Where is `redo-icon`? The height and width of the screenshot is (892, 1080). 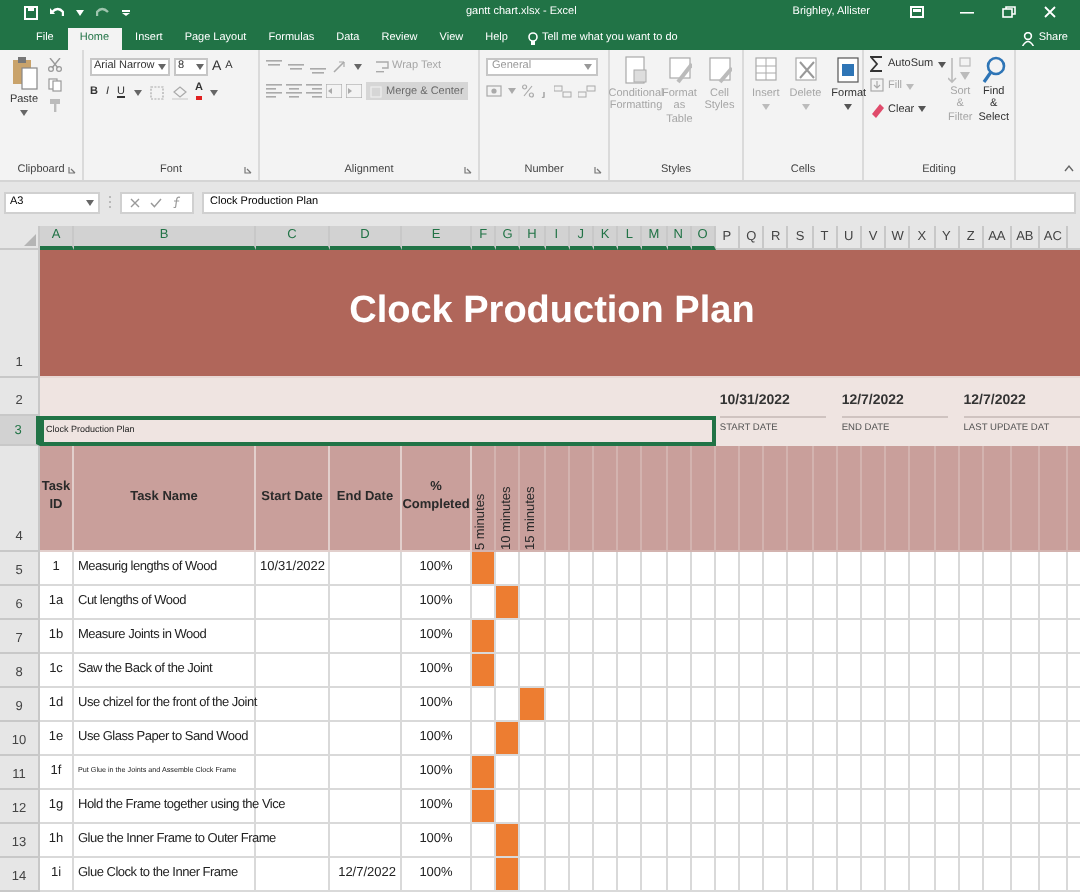 redo-icon is located at coordinates (103, 12).